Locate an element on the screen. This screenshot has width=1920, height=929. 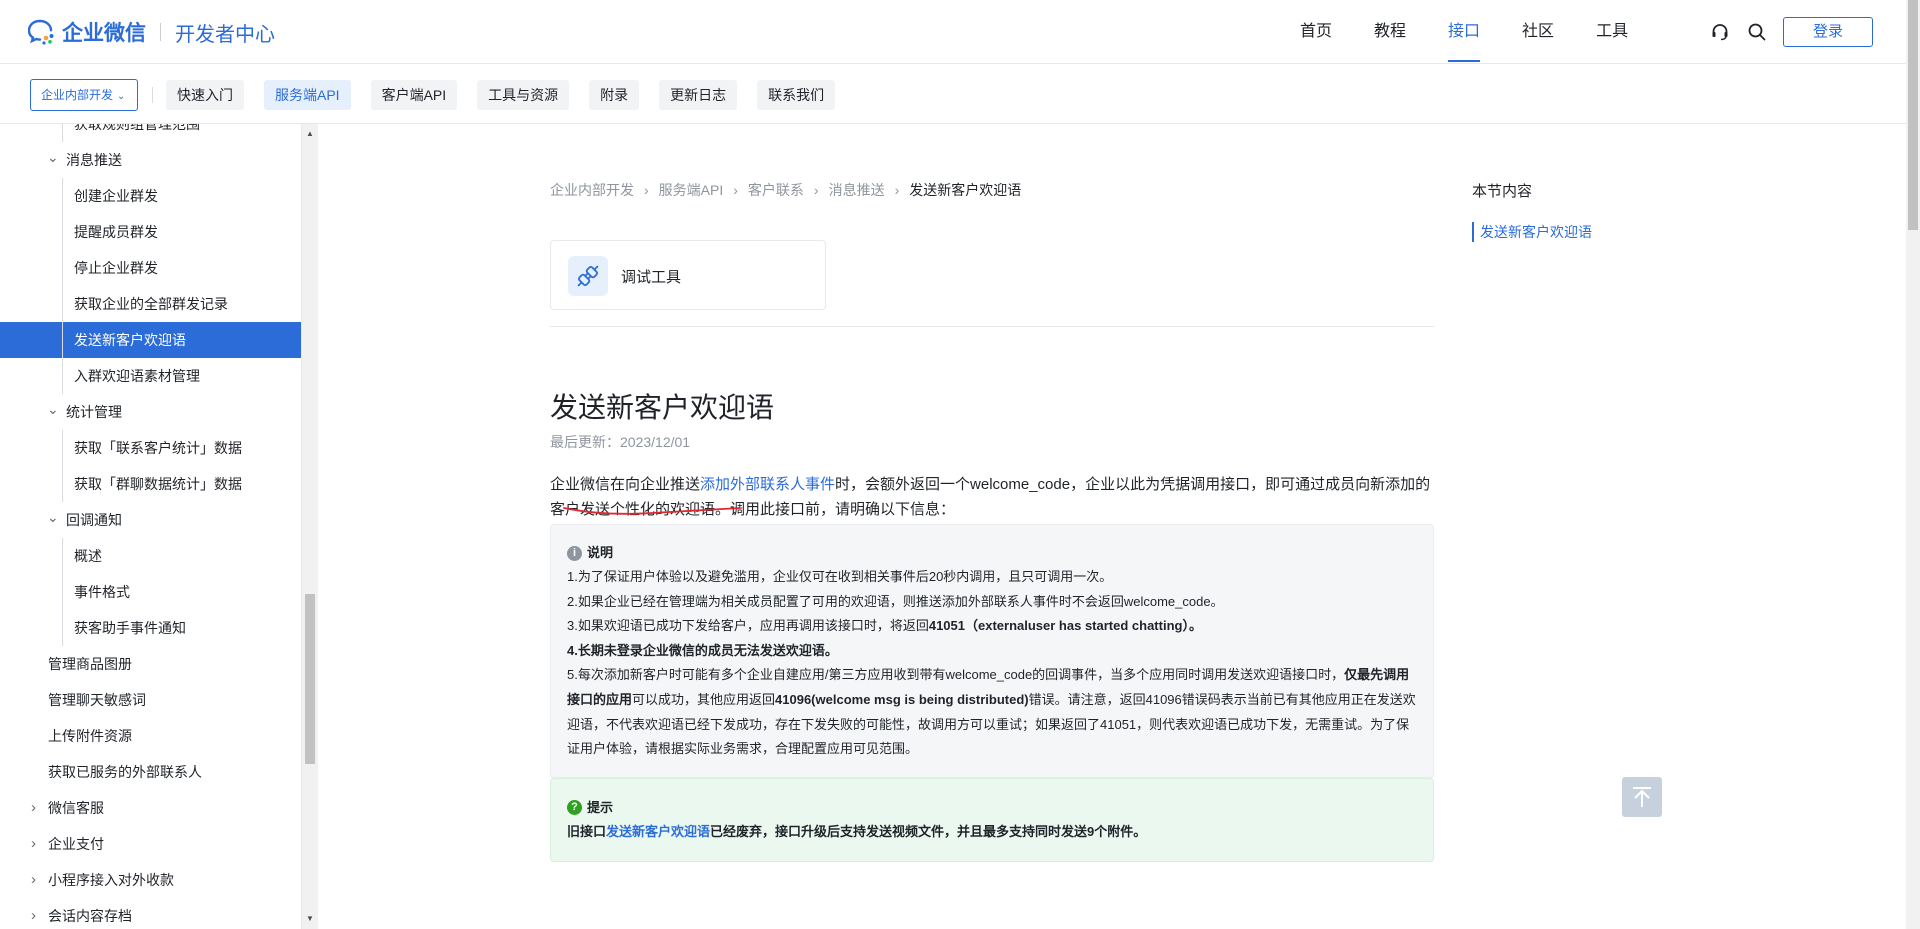
sidebar-item-label: 回调通知 is located at coordinates (94, 520).